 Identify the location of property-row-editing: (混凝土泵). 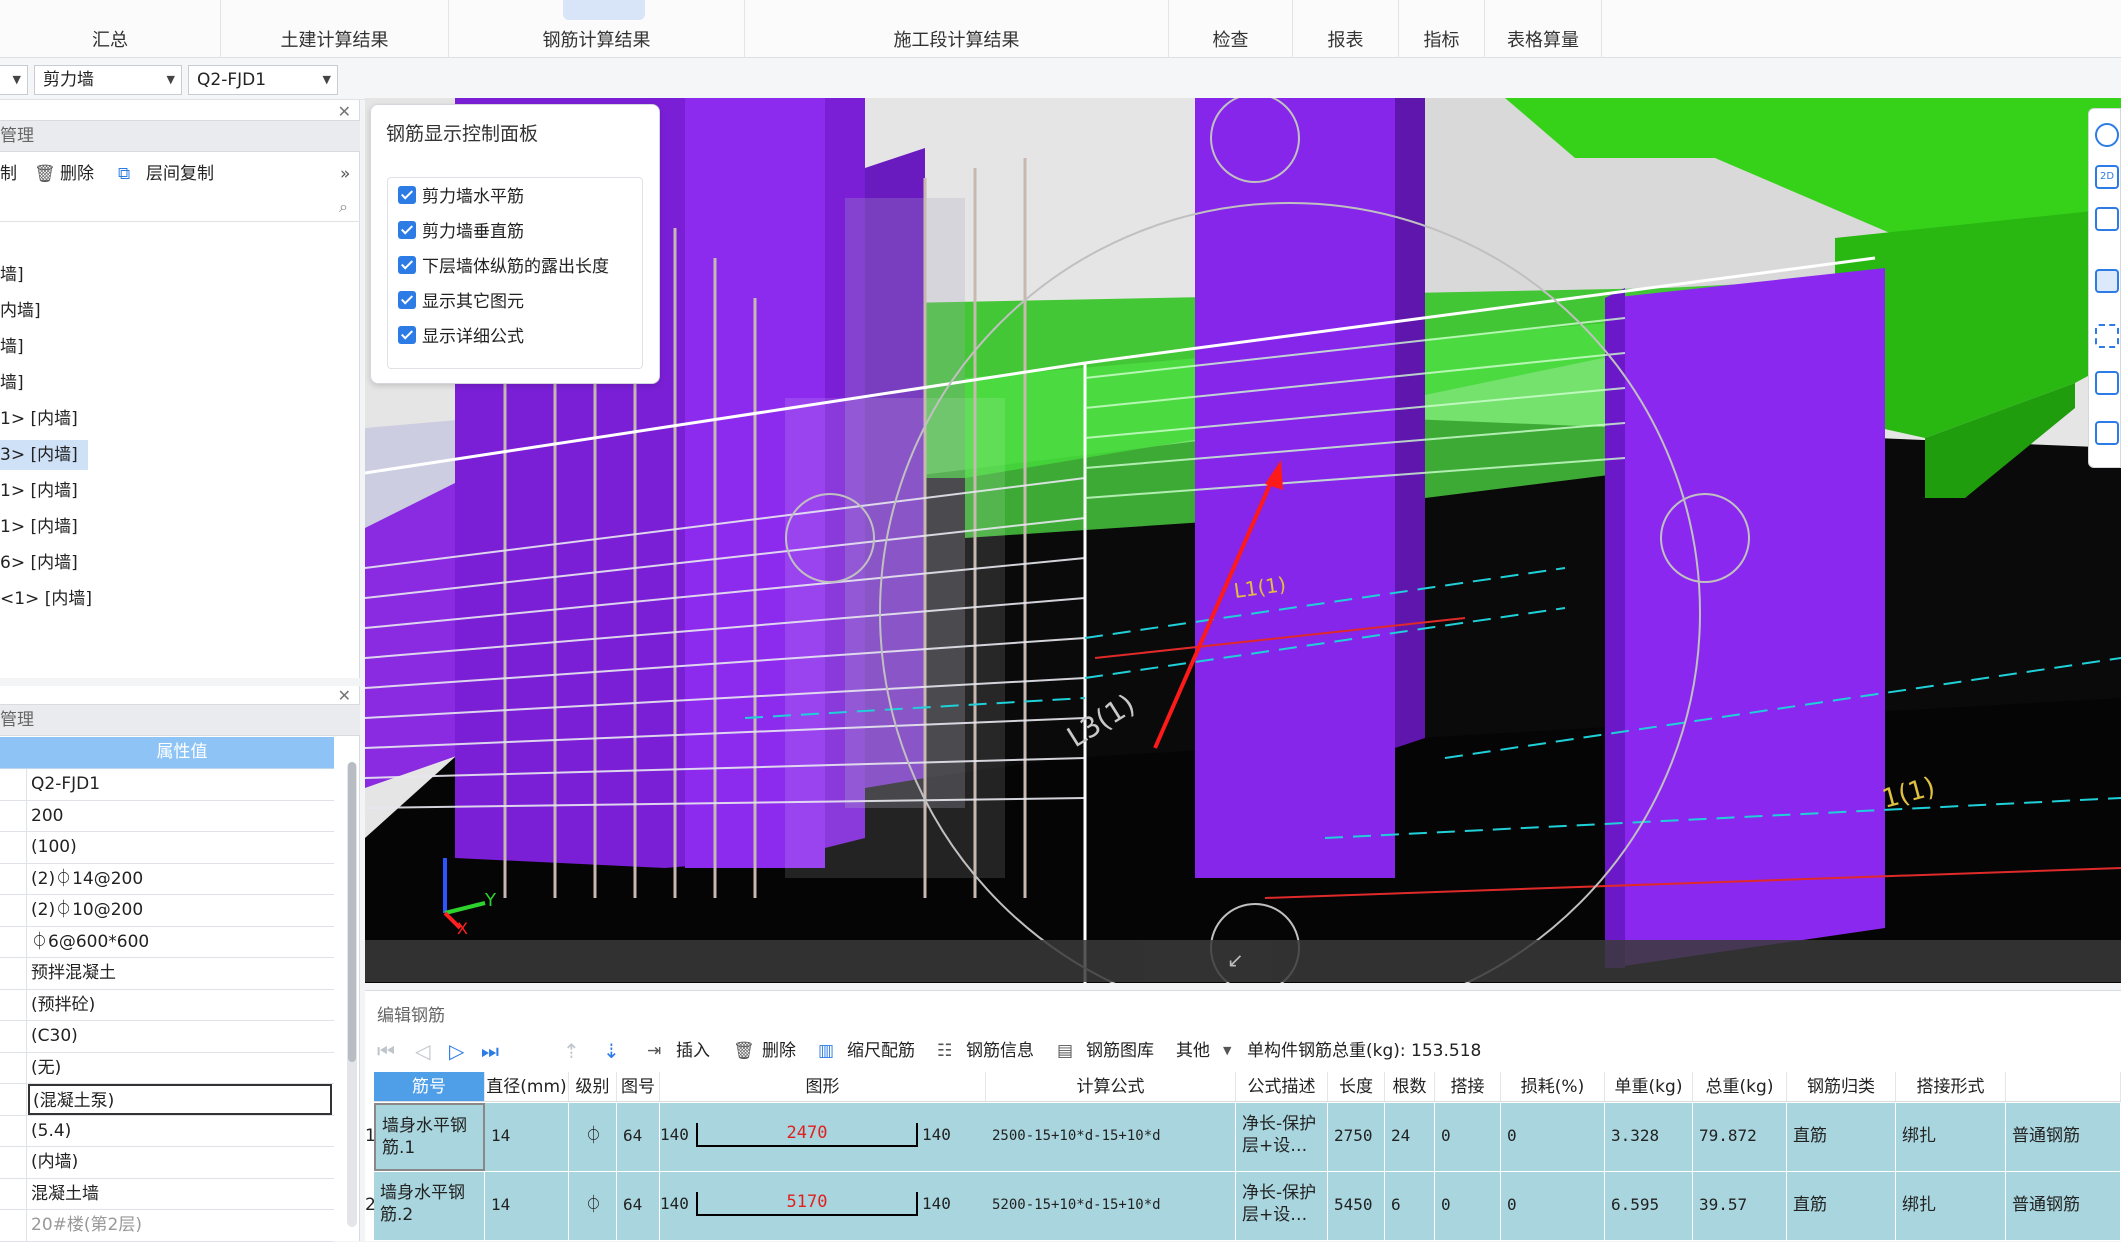
(167, 1100).